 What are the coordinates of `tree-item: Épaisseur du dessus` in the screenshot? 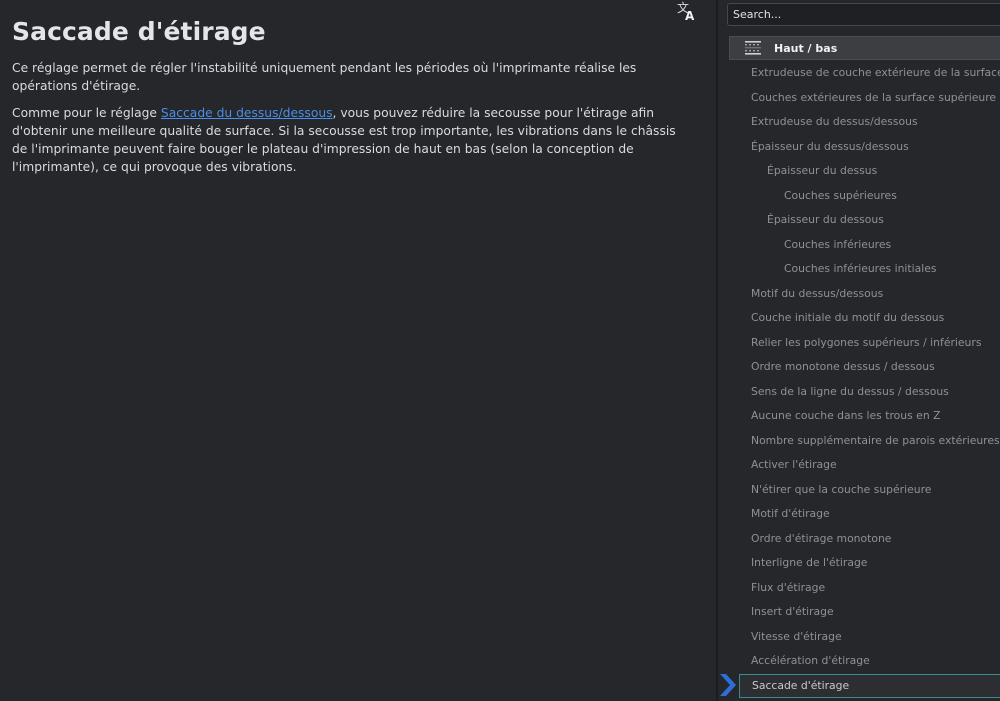 It's located at (859, 171).